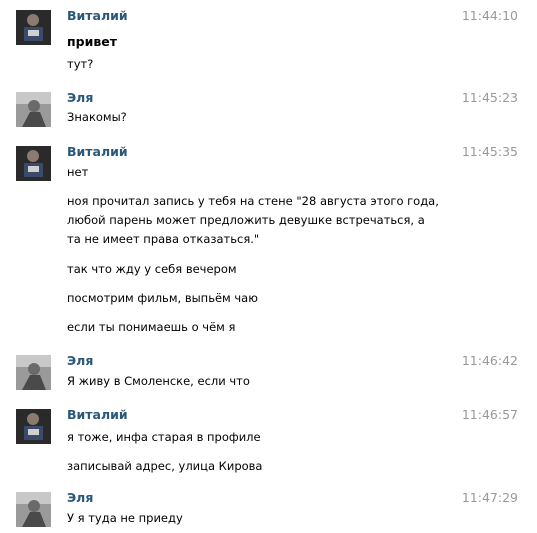 This screenshot has width=537, height=533. Describe the element at coordinates (97, 117) in the screenshot. I see `message-text: Знакомы?` at that location.